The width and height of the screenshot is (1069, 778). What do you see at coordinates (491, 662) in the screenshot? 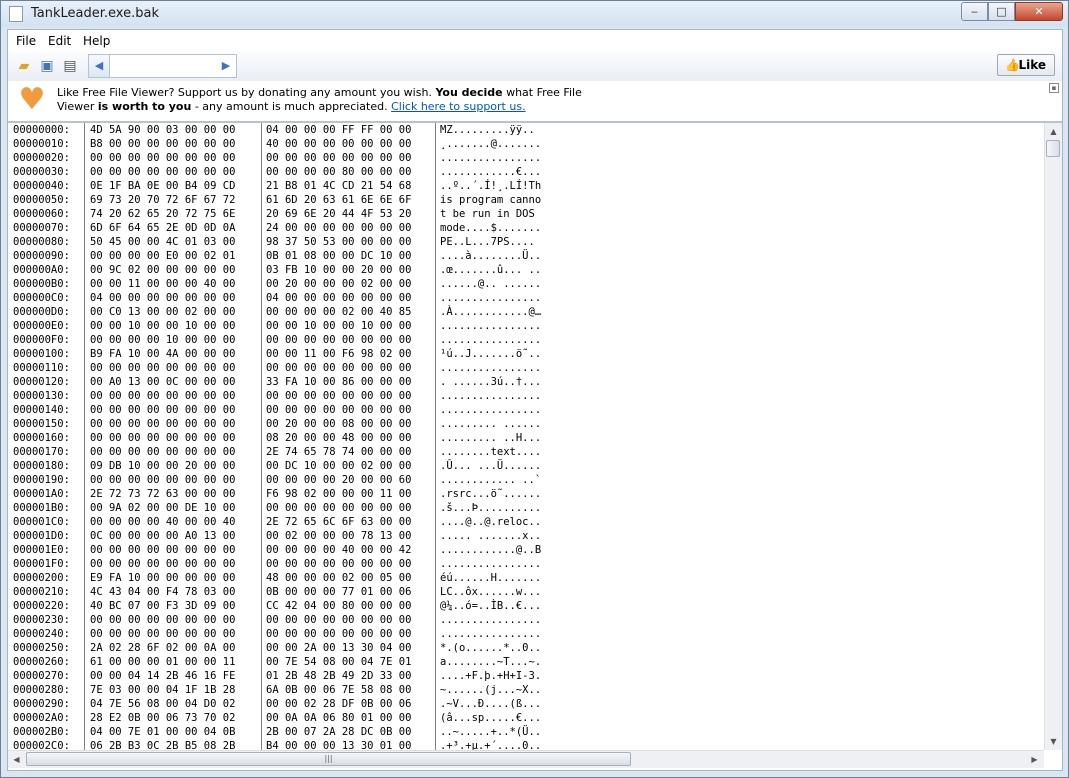
I see `ascii-text: a........~T...~.` at bounding box center [491, 662].